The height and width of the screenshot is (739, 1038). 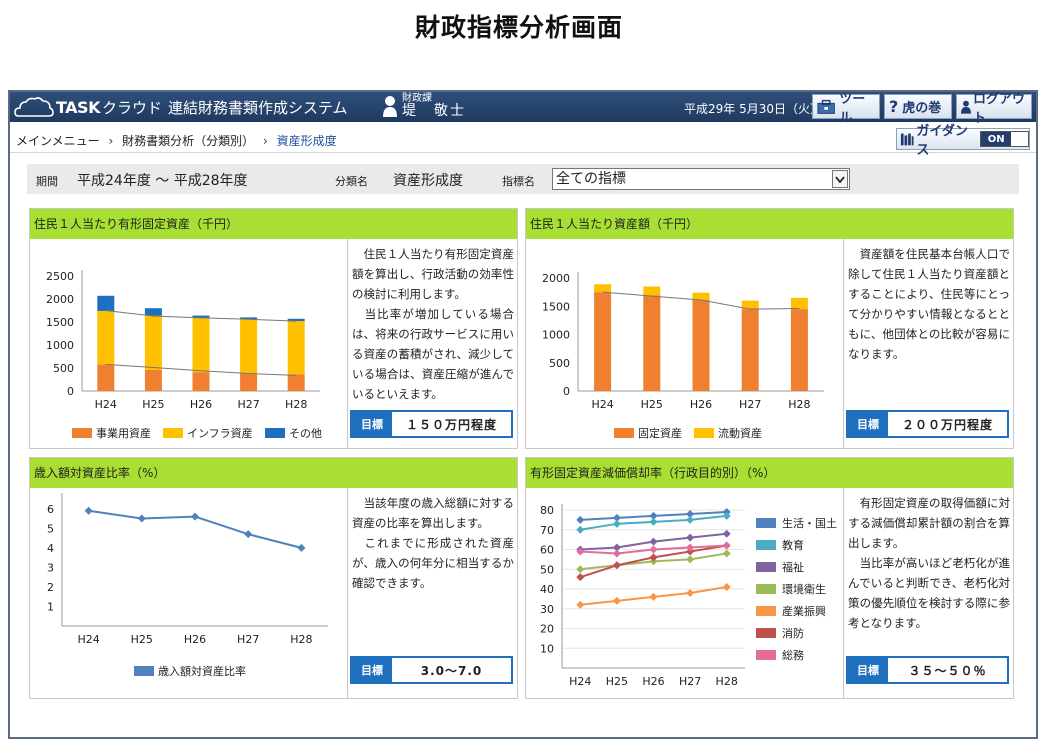 What do you see at coordinates (123, 433) in the screenshot?
I see `legend-label: 事業用資産` at bounding box center [123, 433].